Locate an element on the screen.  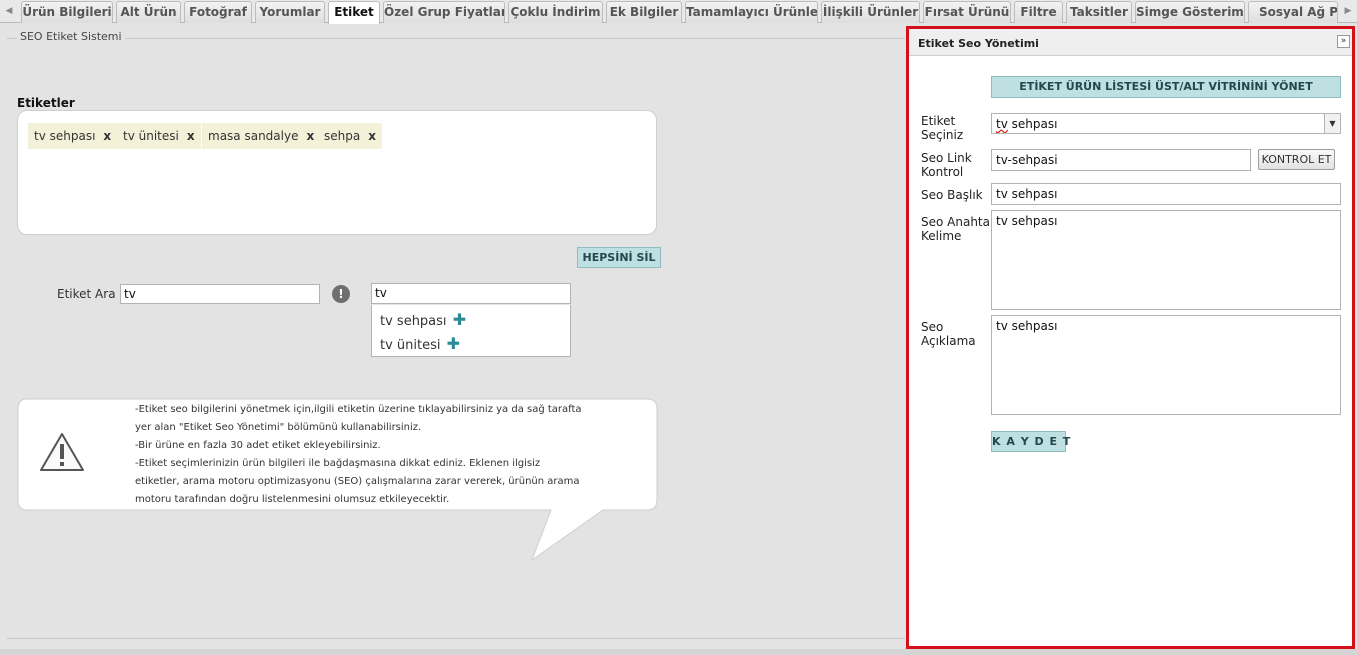
panel-title: Etiket Seo Yönetimi is located at coordinates (978, 43).